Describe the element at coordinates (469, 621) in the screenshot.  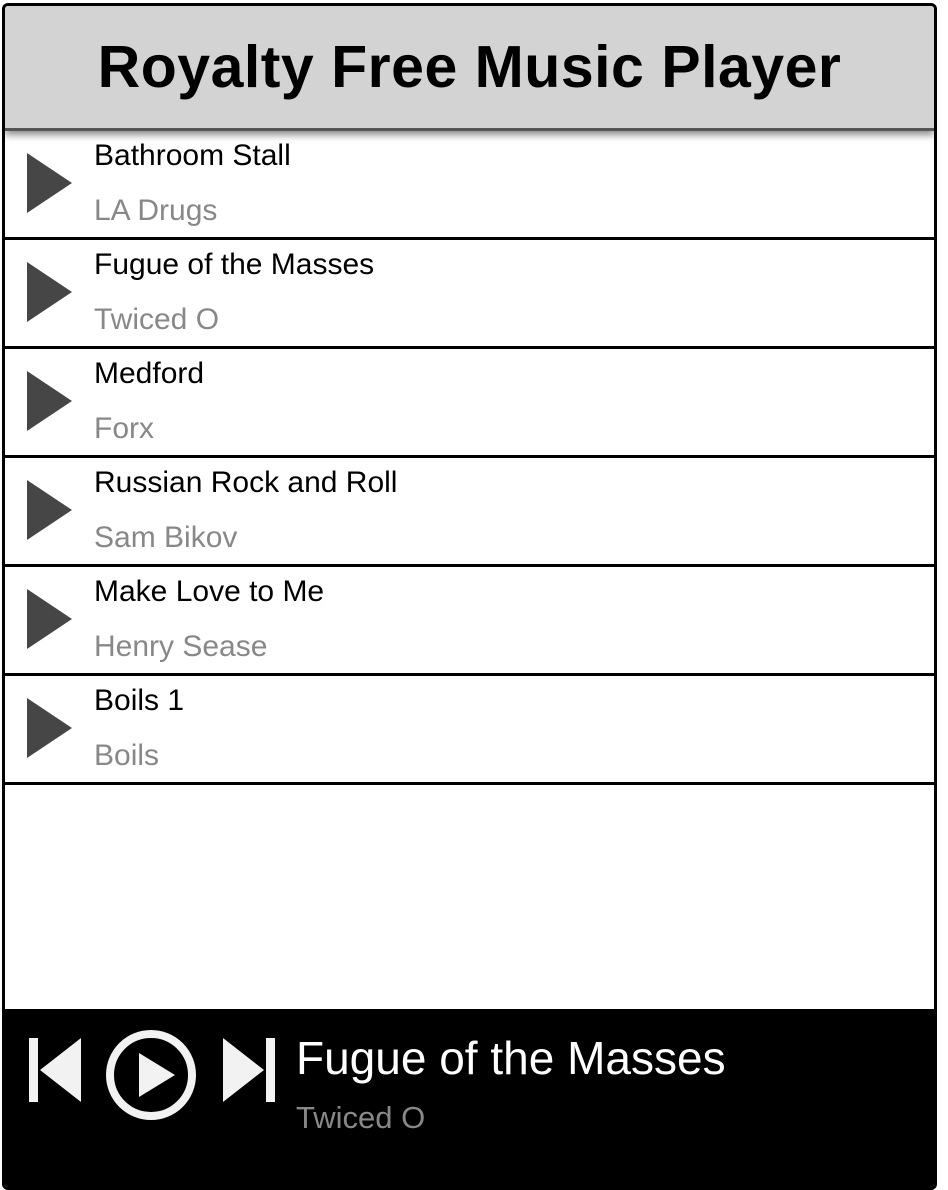
I see `track-item: Make Love to Me Henry Sease` at that location.